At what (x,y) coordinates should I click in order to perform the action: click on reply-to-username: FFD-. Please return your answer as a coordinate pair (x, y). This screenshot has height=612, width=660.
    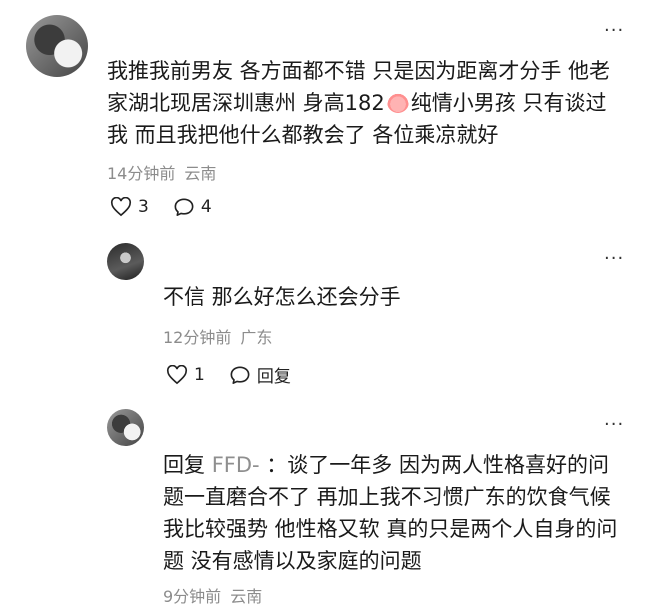
    Looking at the image, I should click on (239, 465).